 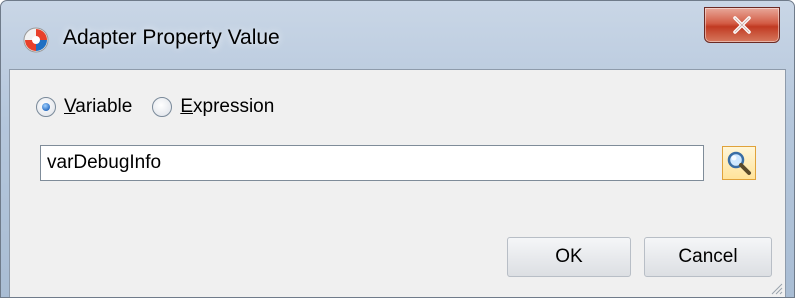 I want to click on cancel-button: Cancel, so click(x=708, y=257).